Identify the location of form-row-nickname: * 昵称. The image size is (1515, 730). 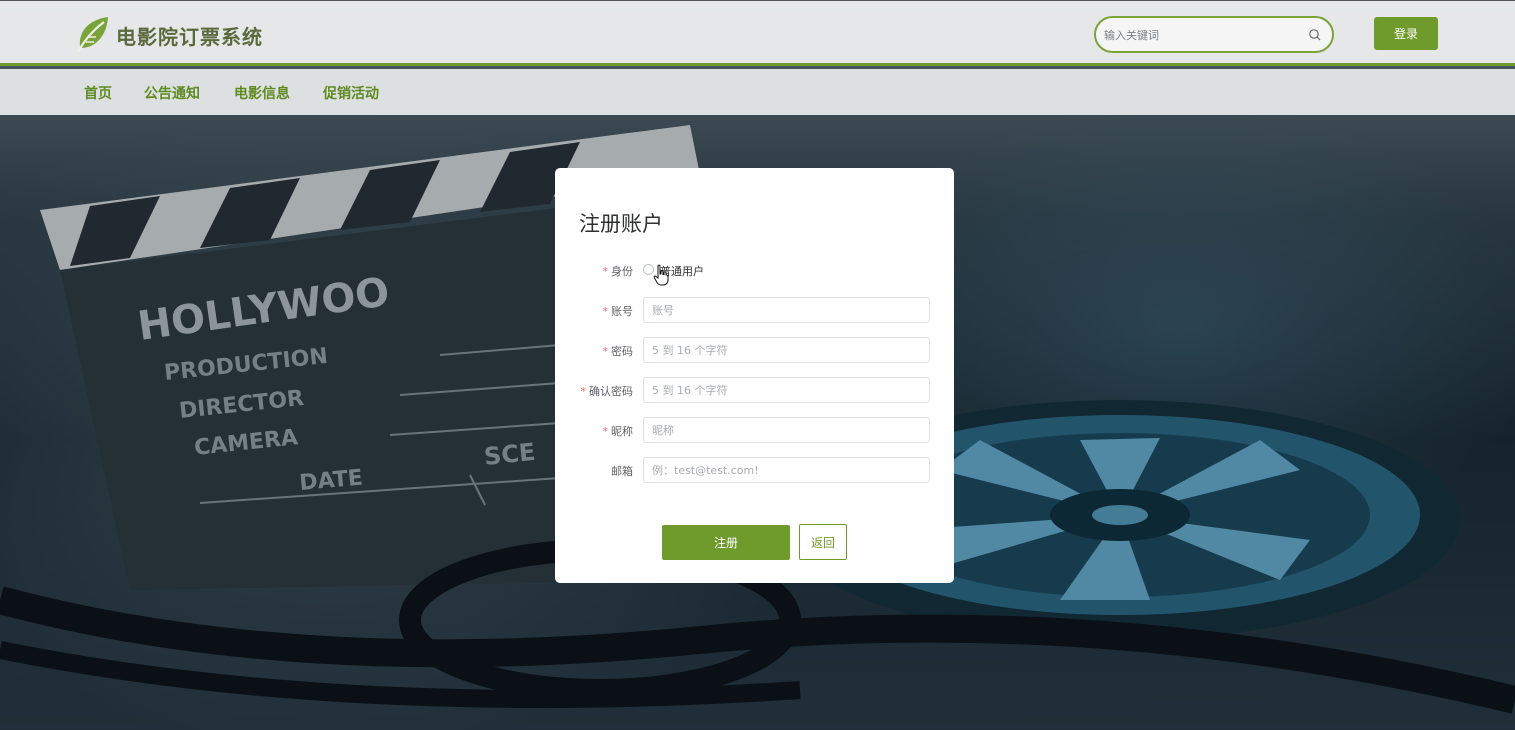
(754, 430).